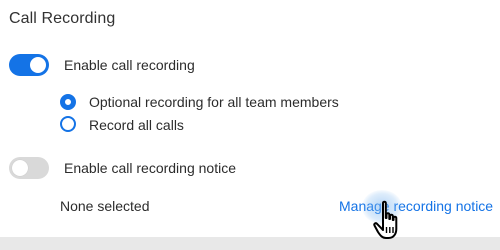 The width and height of the screenshot is (500, 250). What do you see at coordinates (250, 243) in the screenshot?
I see `footer-divider` at bounding box center [250, 243].